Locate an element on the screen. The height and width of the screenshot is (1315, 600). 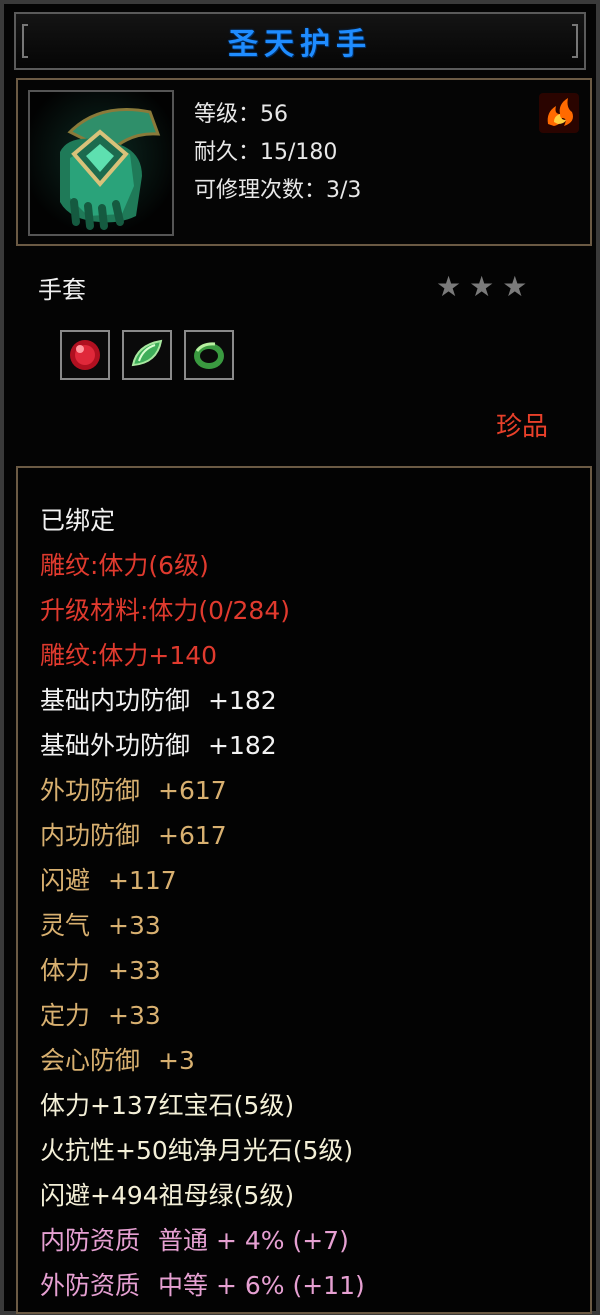
durability-row: 耐久：15/180 is located at coordinates (277, 153).